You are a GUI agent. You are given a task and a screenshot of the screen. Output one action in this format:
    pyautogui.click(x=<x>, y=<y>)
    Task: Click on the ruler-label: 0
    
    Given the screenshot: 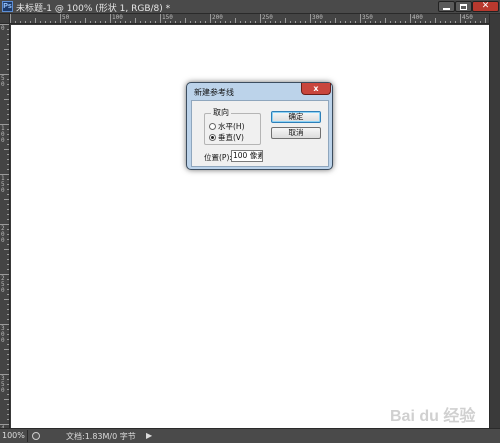 What is the action you would take?
    pyautogui.click(x=3, y=28)
    